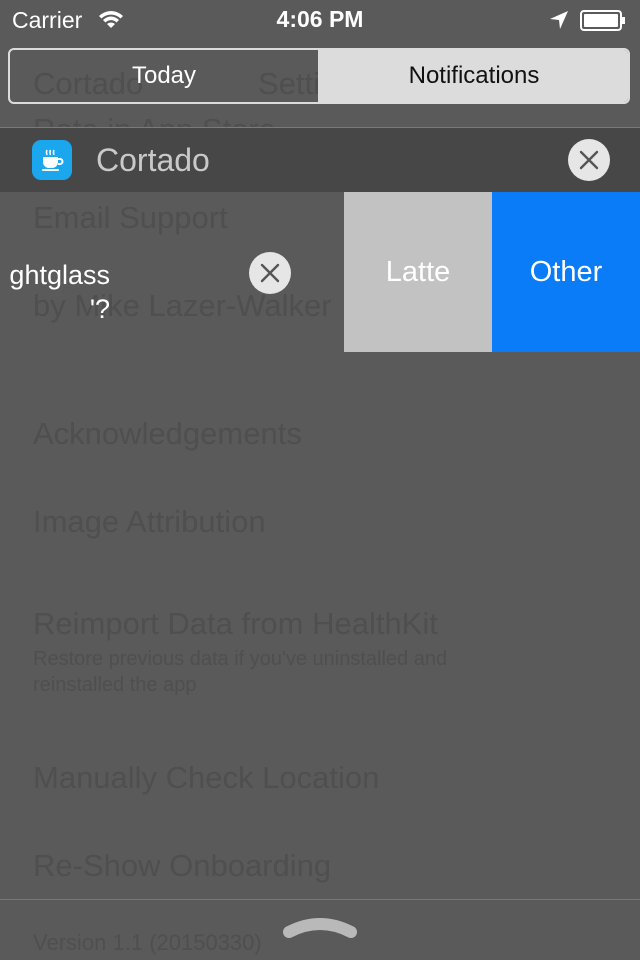  What do you see at coordinates (182, 865) in the screenshot?
I see `bg-row-reshow-onboarding: Re-Show Onboarding` at bounding box center [182, 865].